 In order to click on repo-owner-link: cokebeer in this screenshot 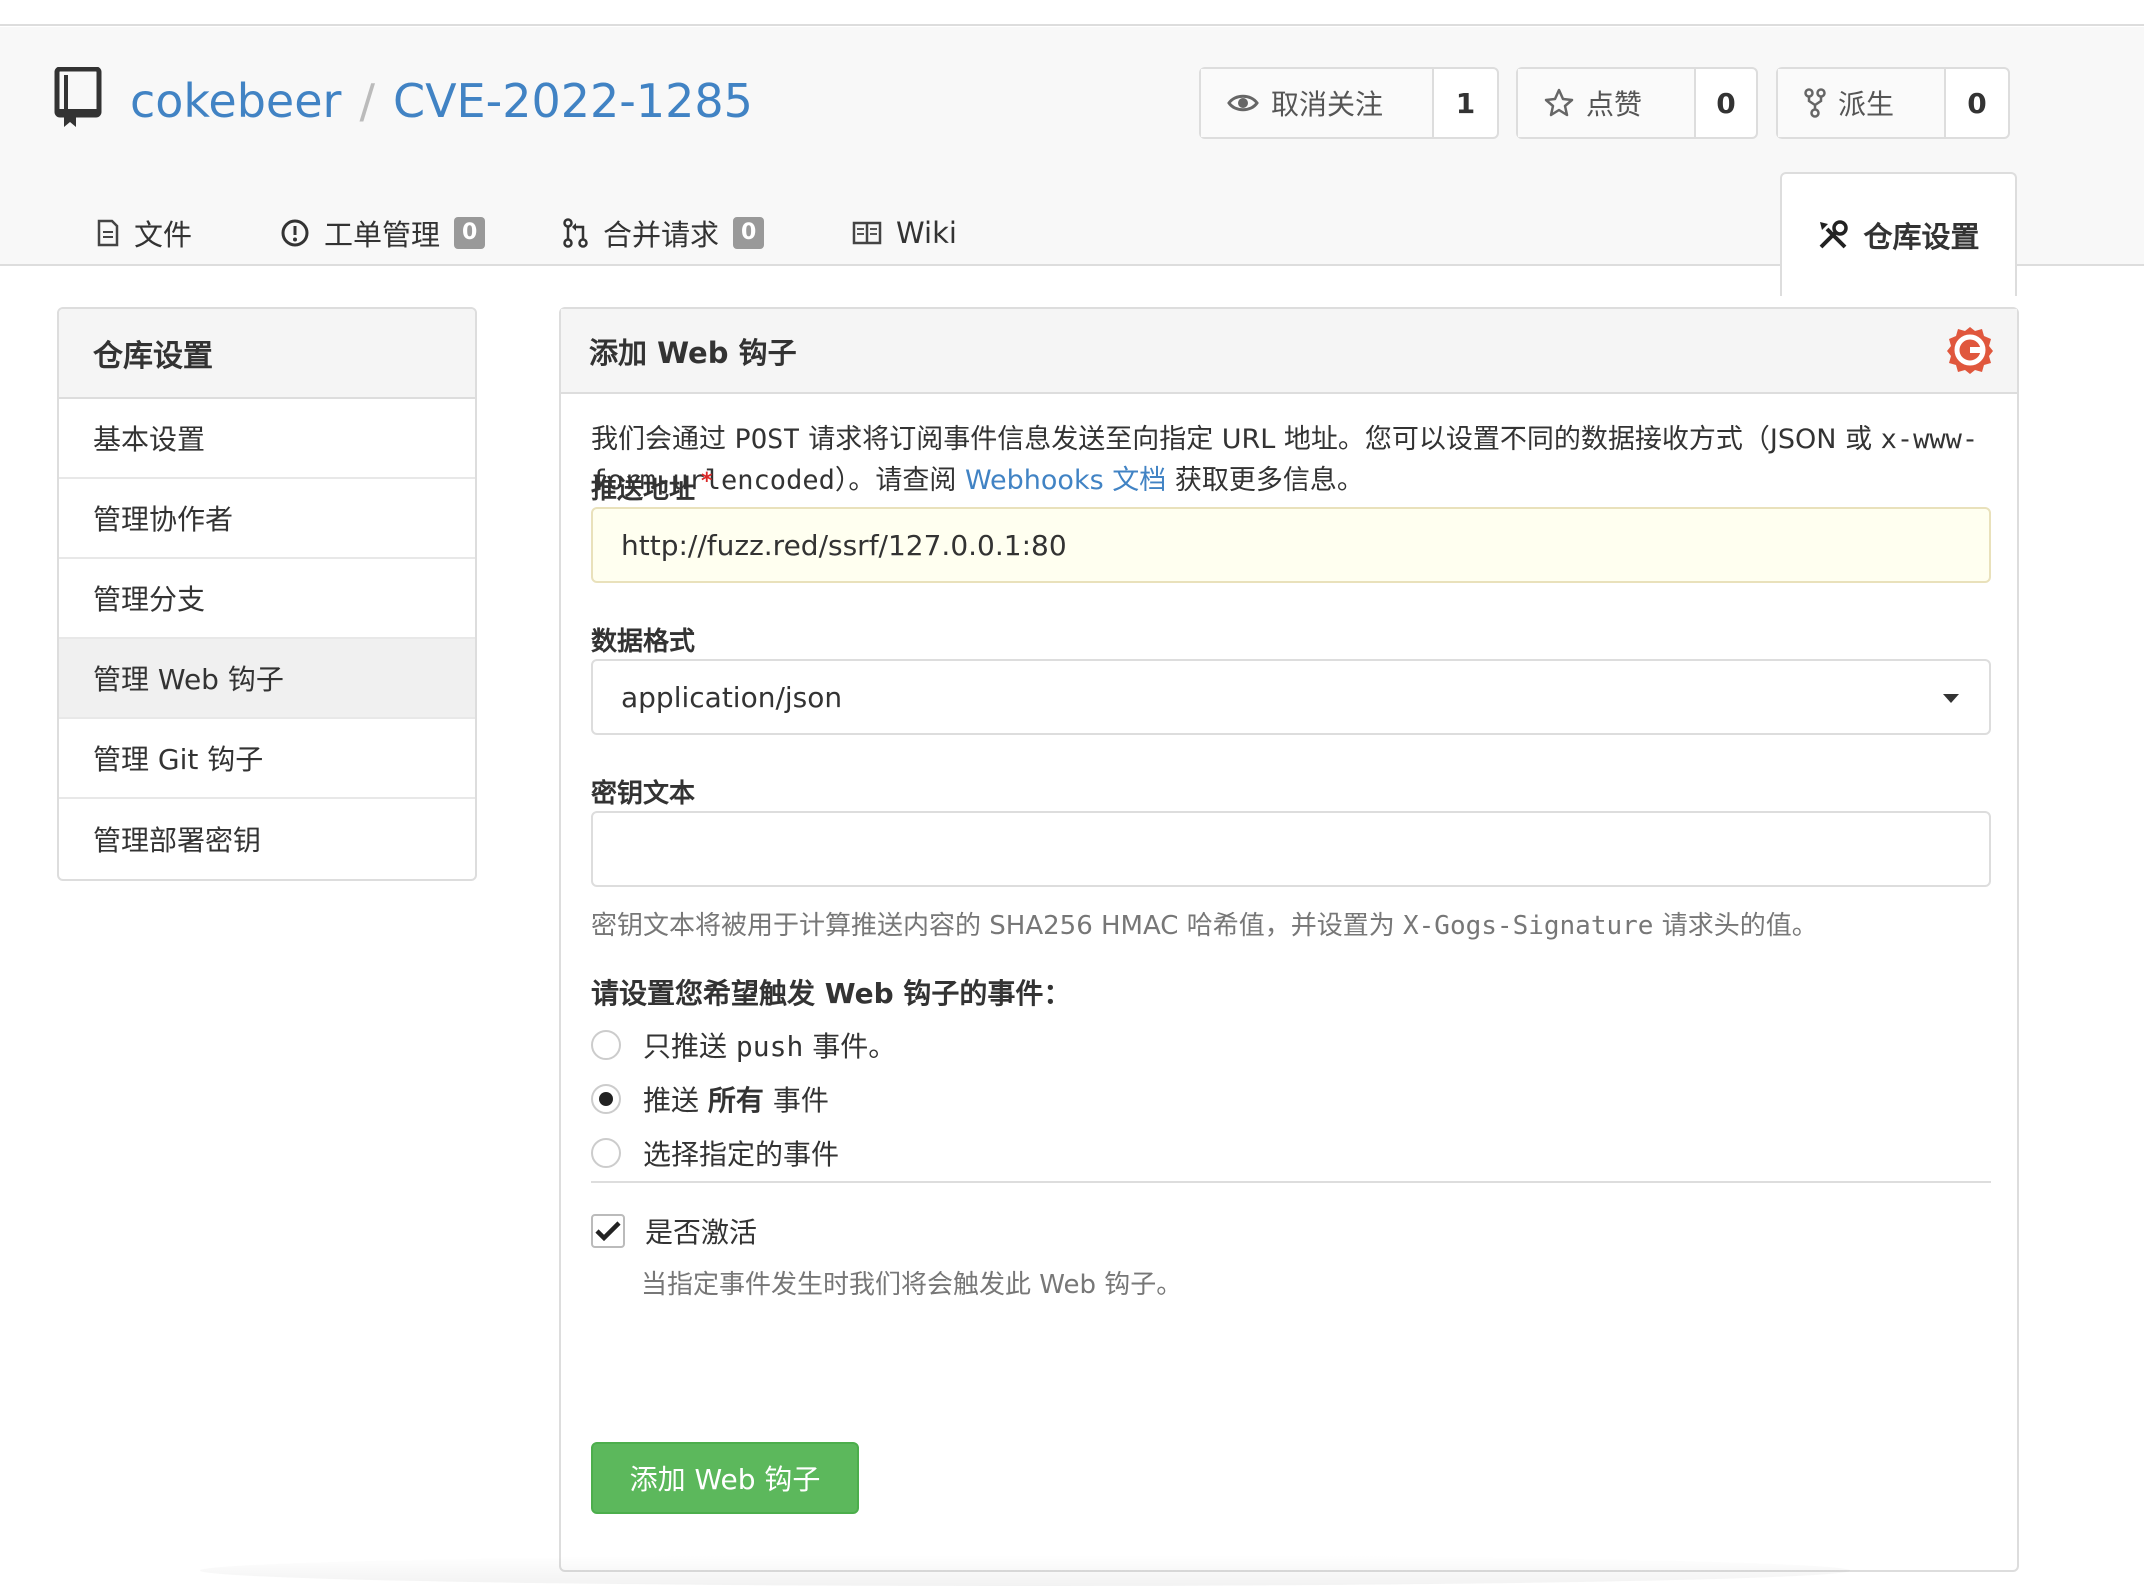, I will do `click(235, 101)`.